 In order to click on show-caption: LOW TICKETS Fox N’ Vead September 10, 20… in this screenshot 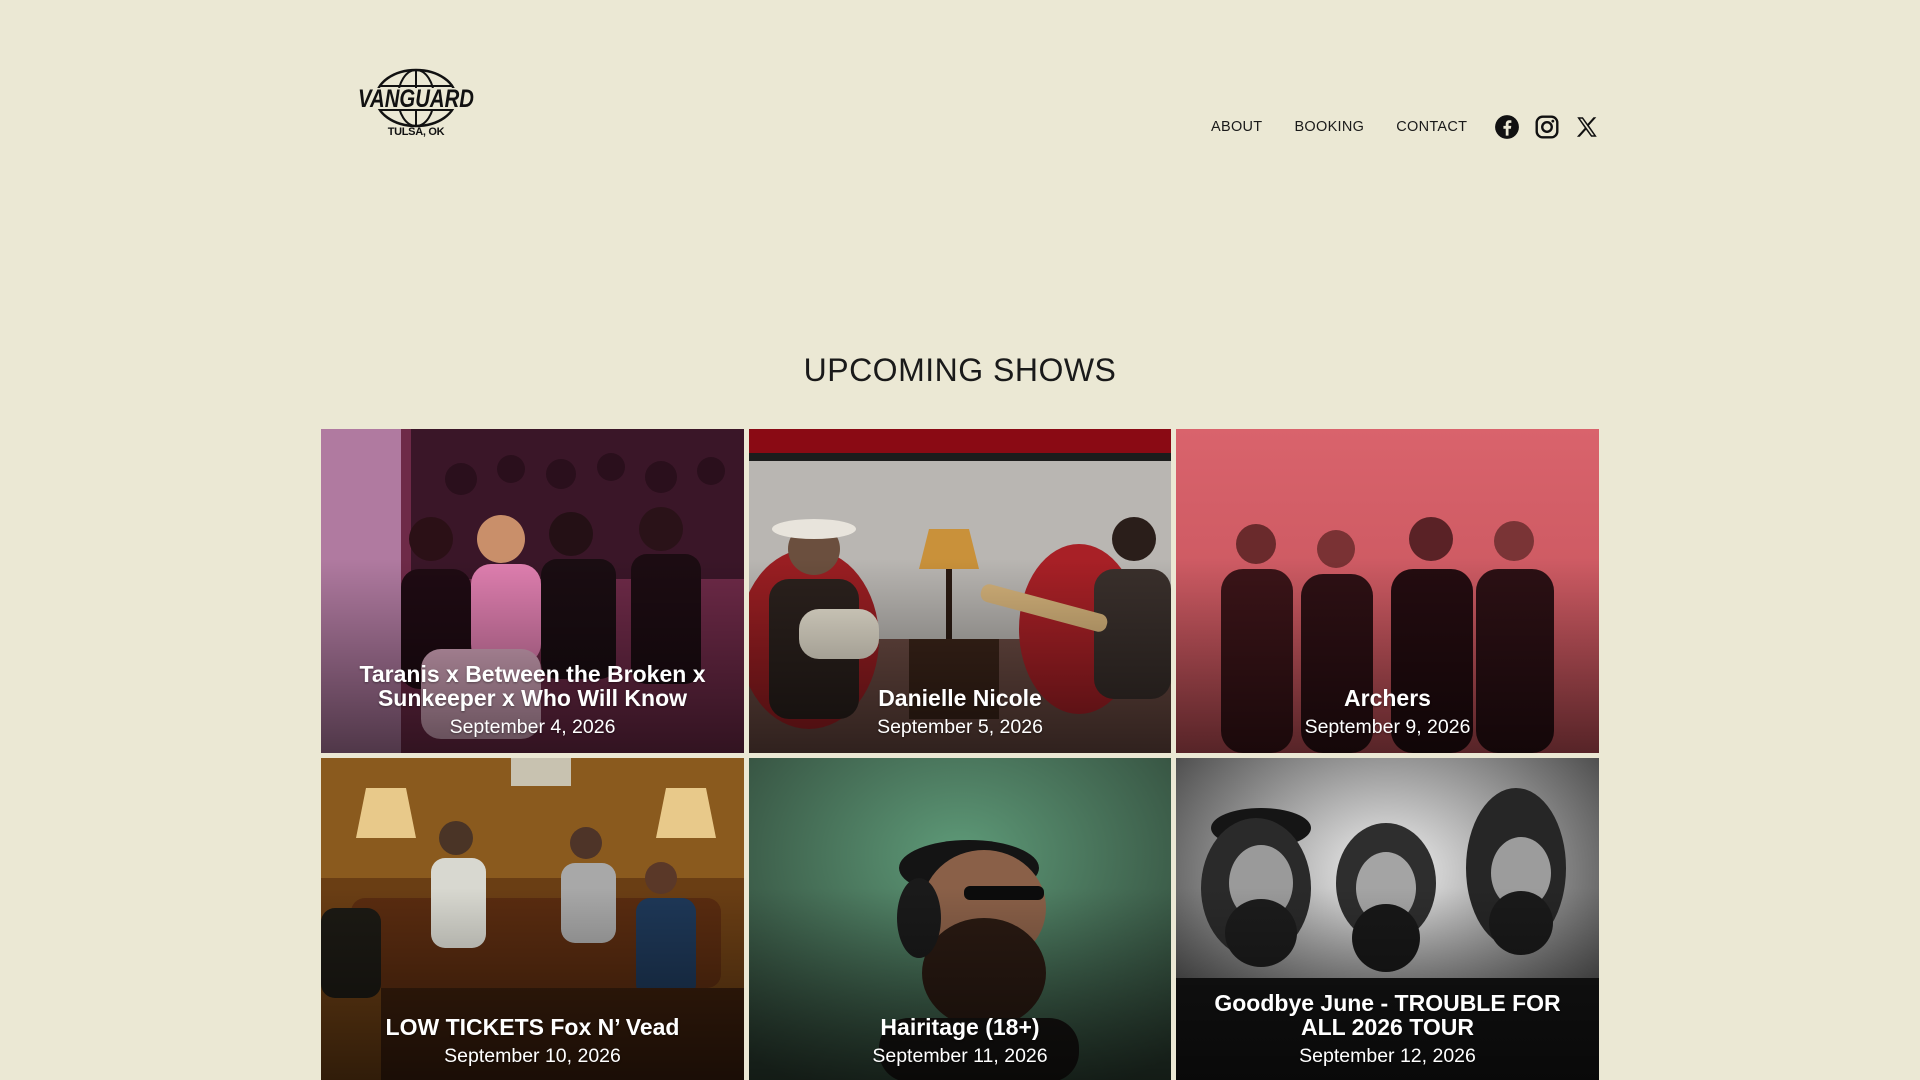, I will do `click(532, 1041)`.